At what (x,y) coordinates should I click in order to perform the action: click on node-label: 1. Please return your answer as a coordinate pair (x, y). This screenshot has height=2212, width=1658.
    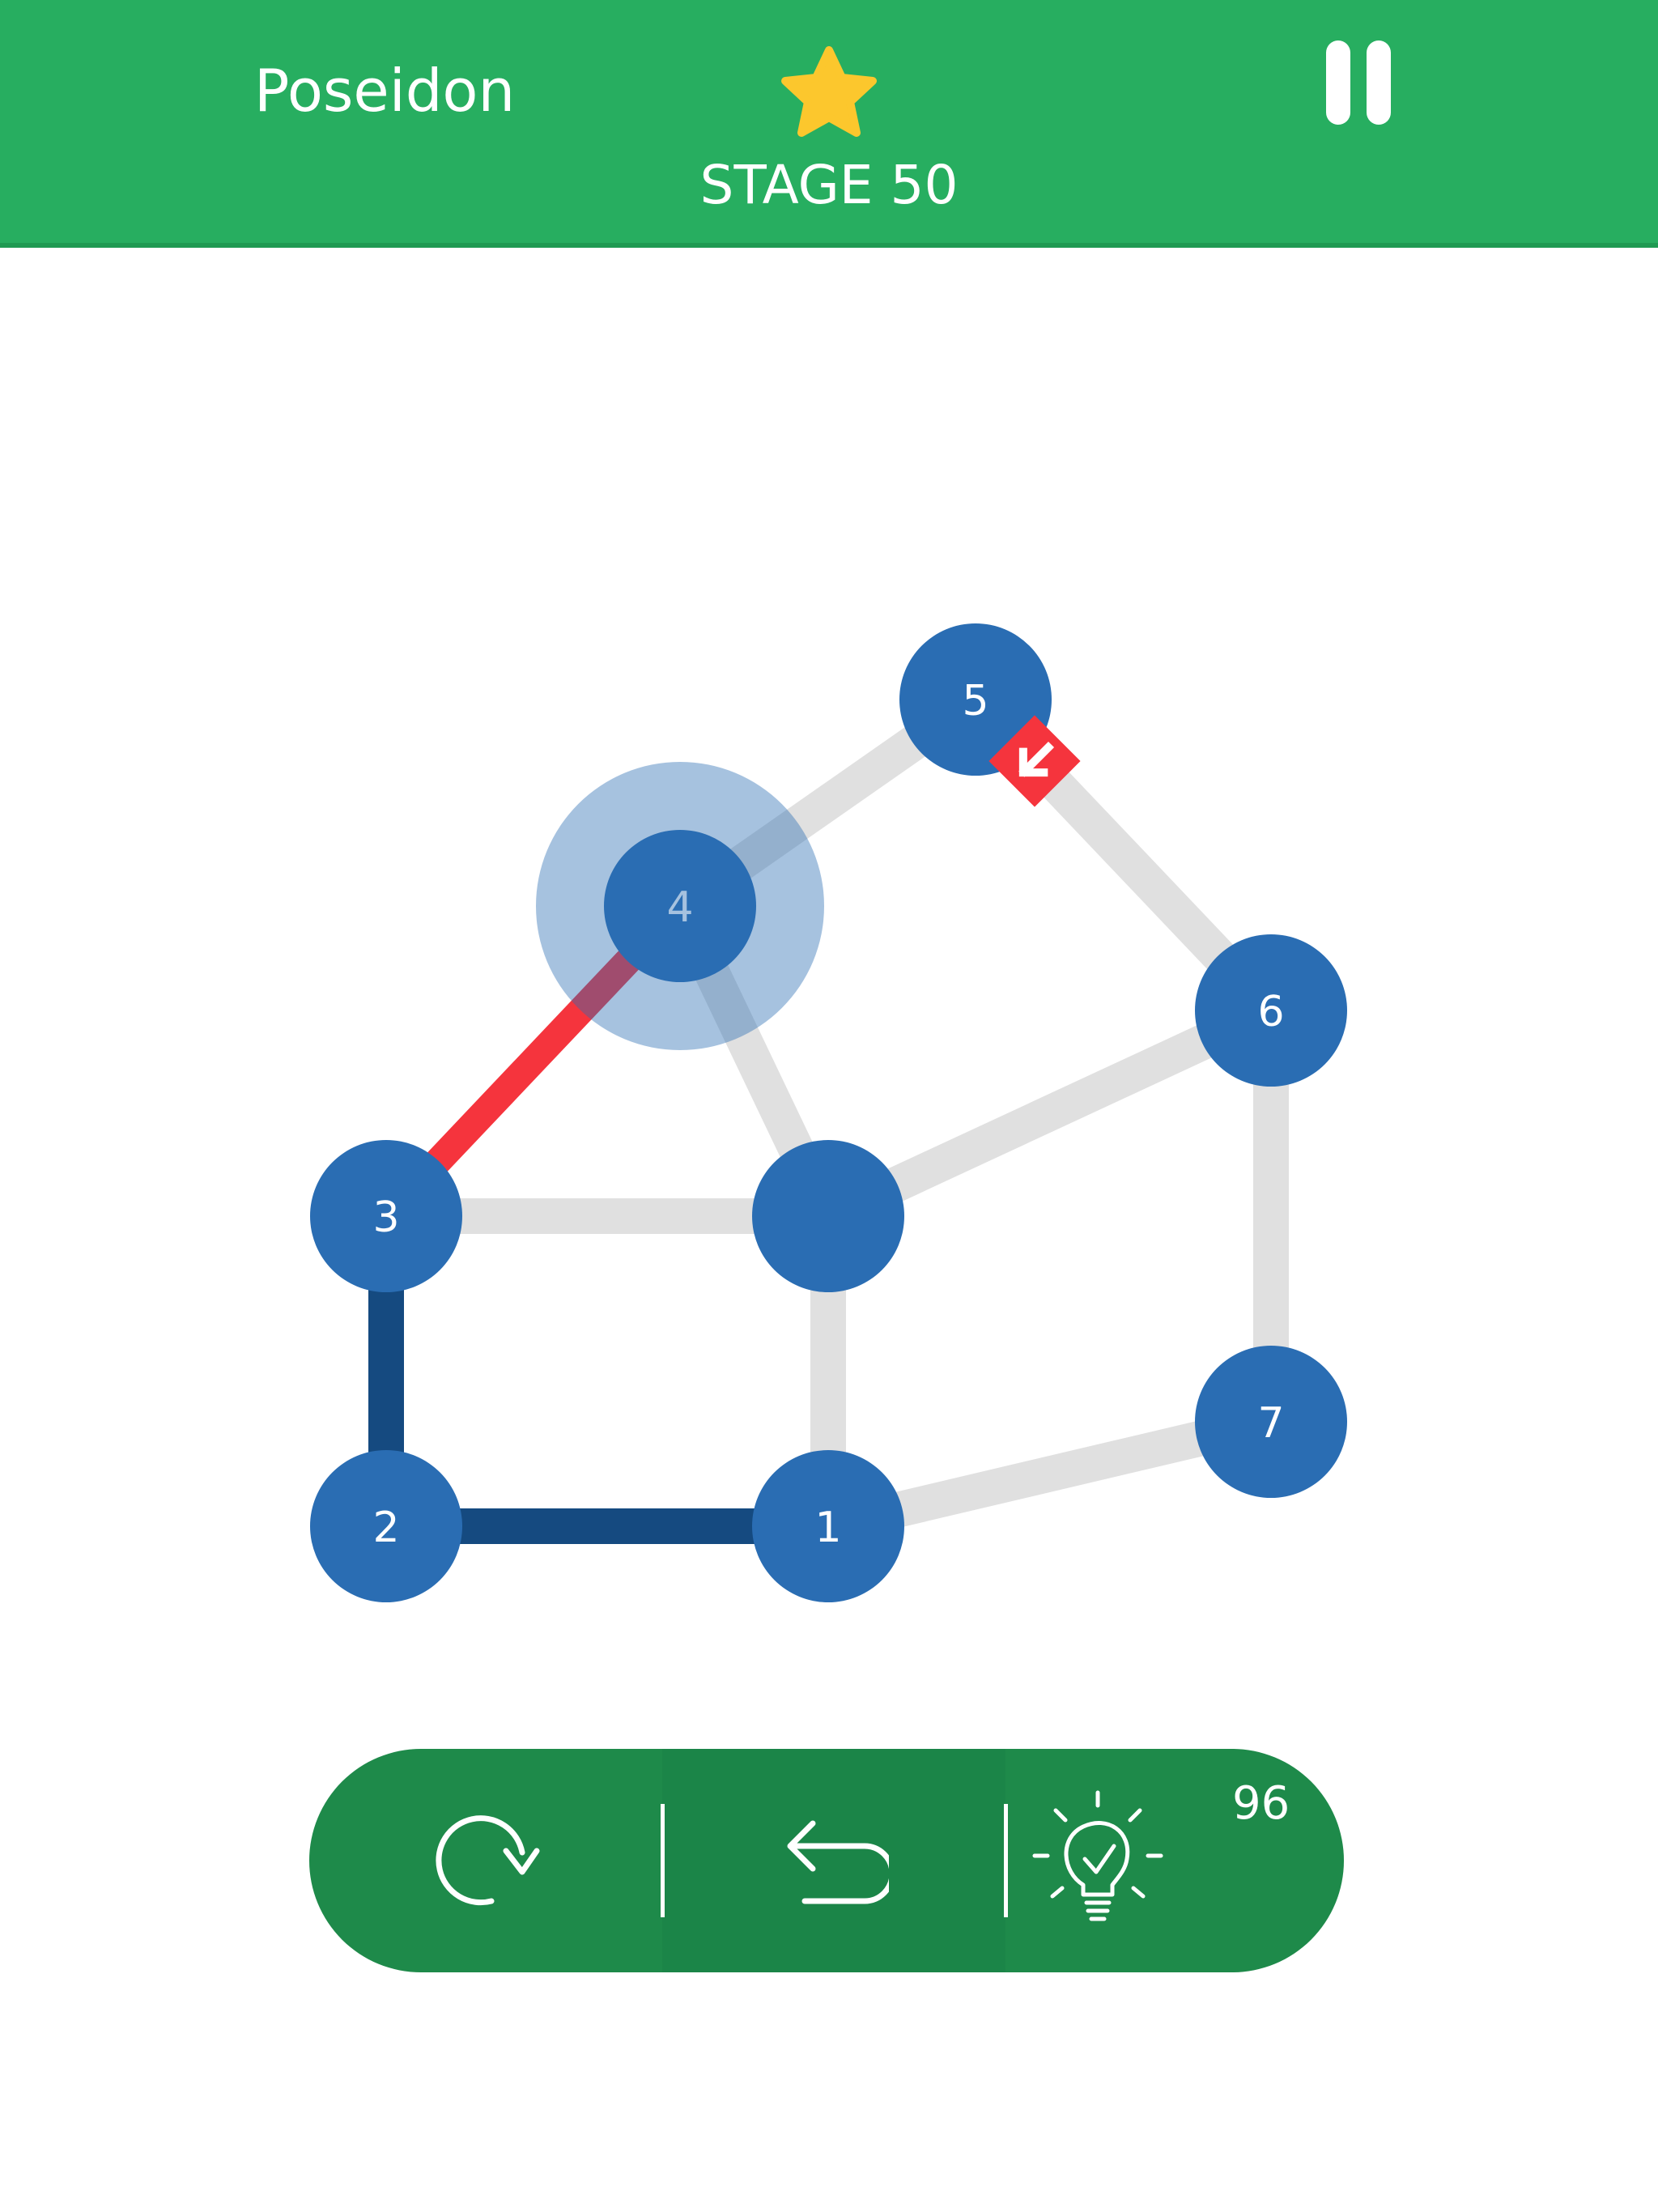
    Looking at the image, I should click on (827, 1528).